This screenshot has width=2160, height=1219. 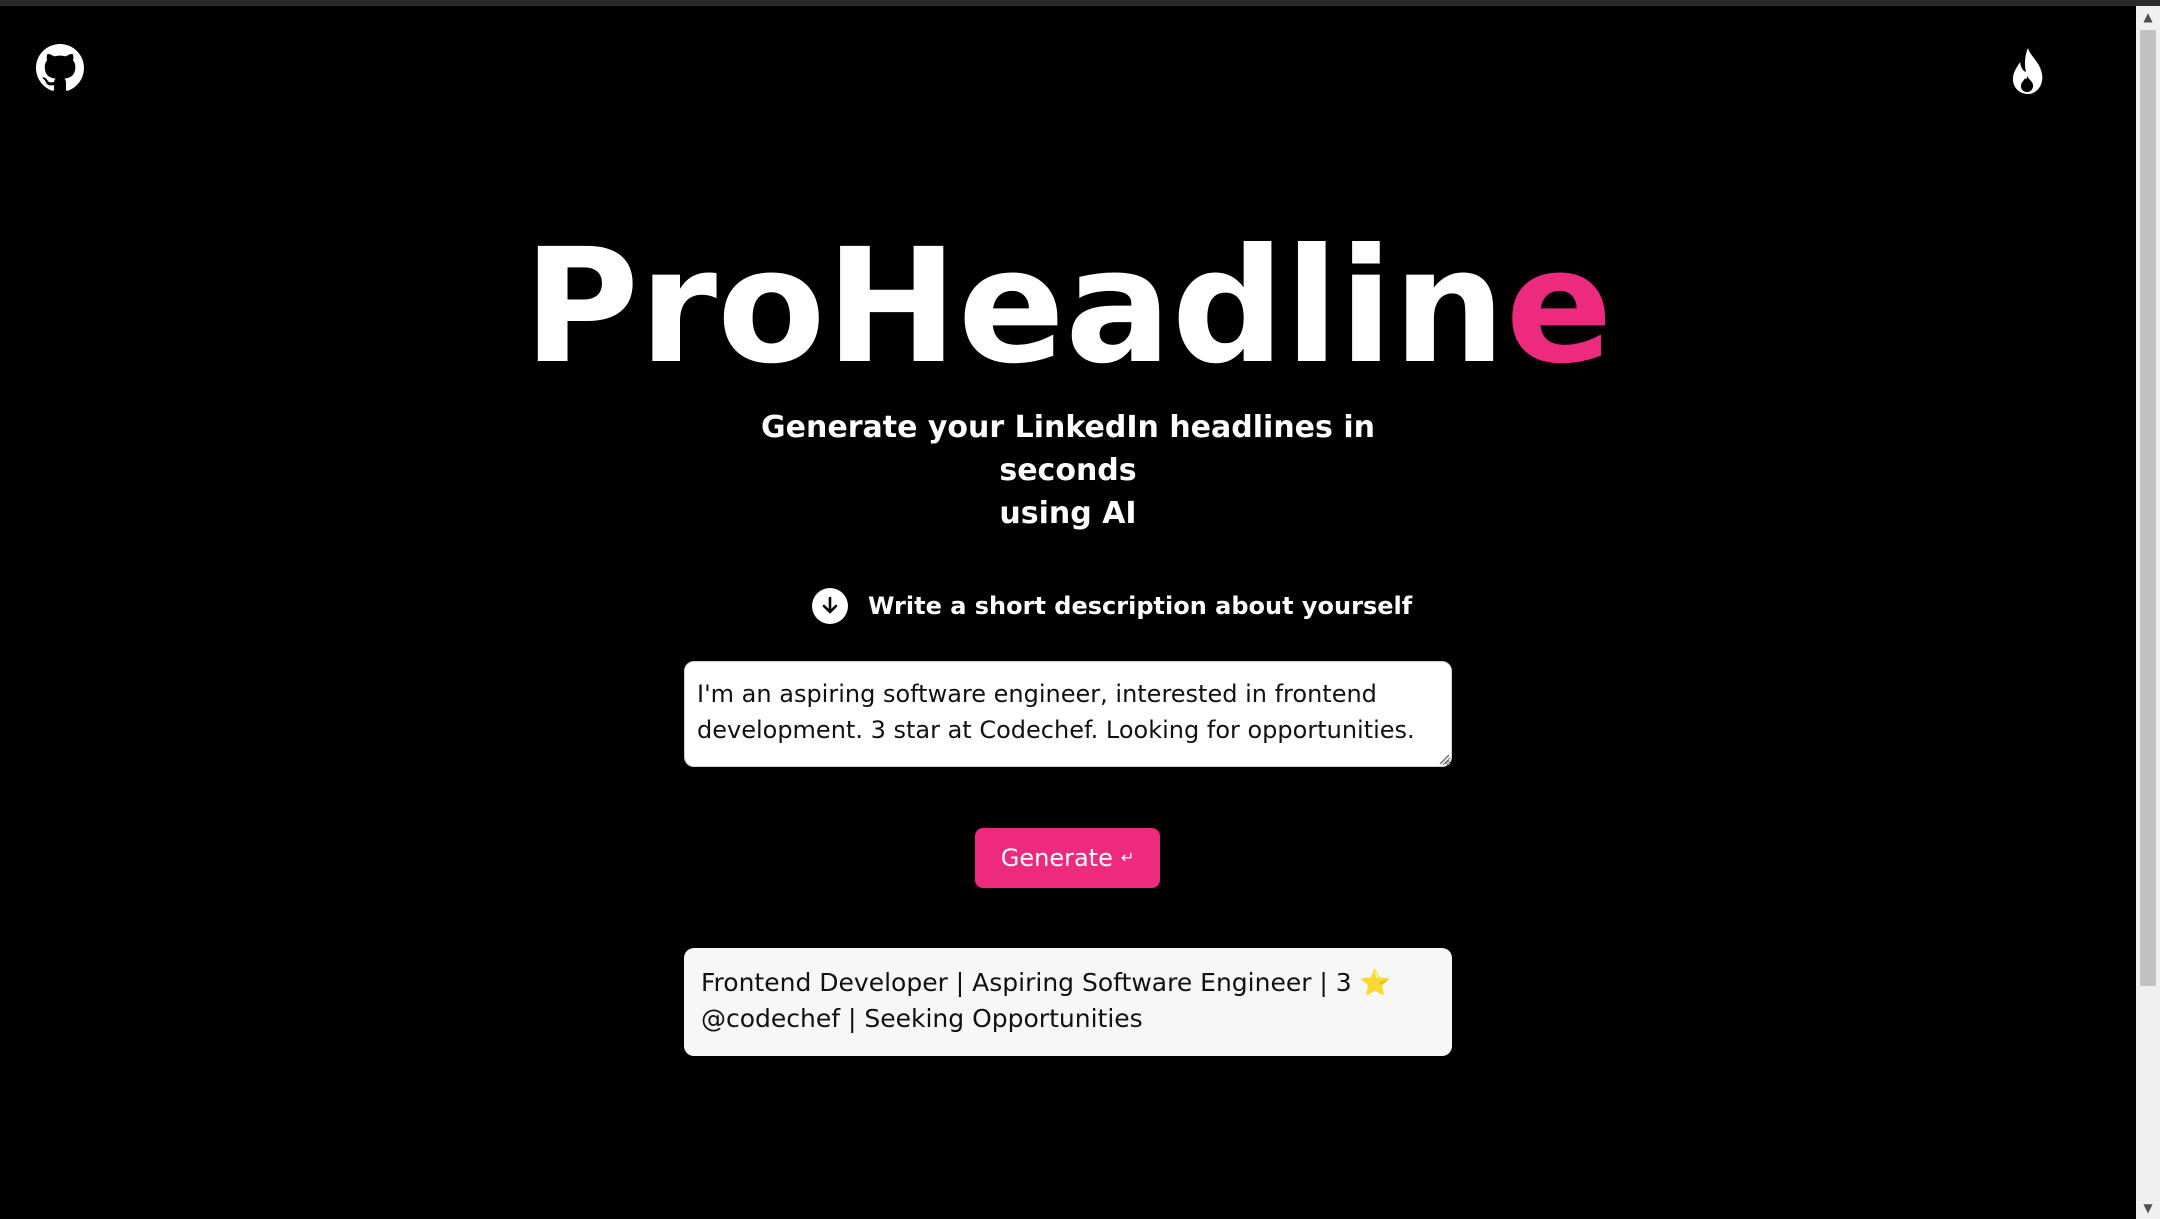 I want to click on title-accent: e, so click(x=1559, y=307).